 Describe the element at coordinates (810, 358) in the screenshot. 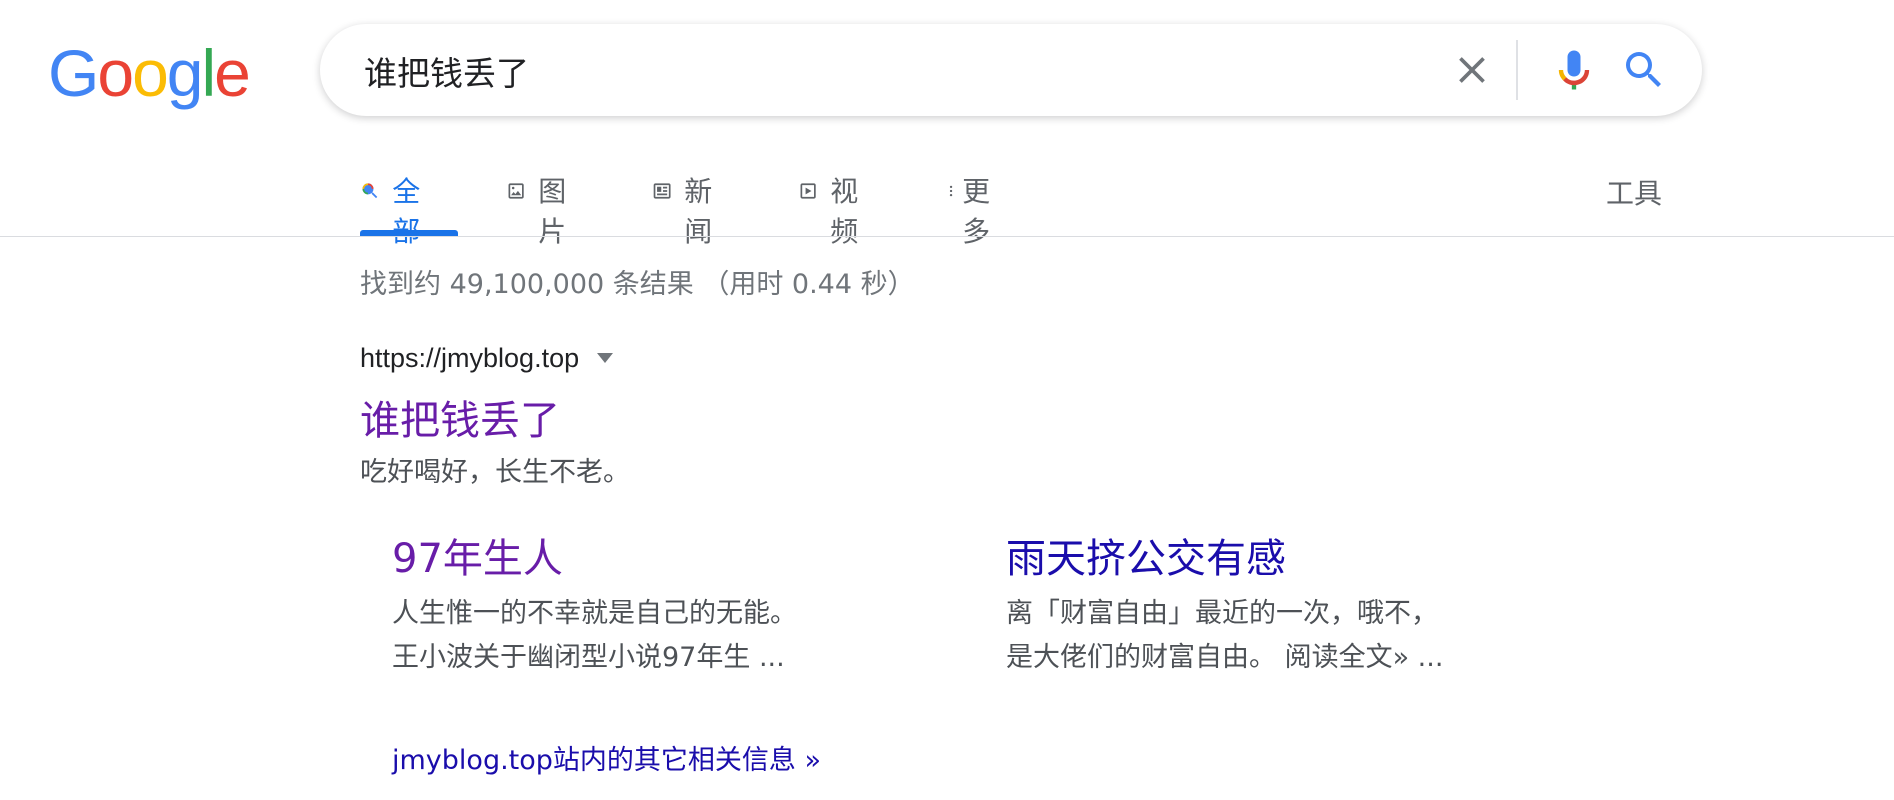

I see `result-url-row: https://jmyblog.top` at that location.